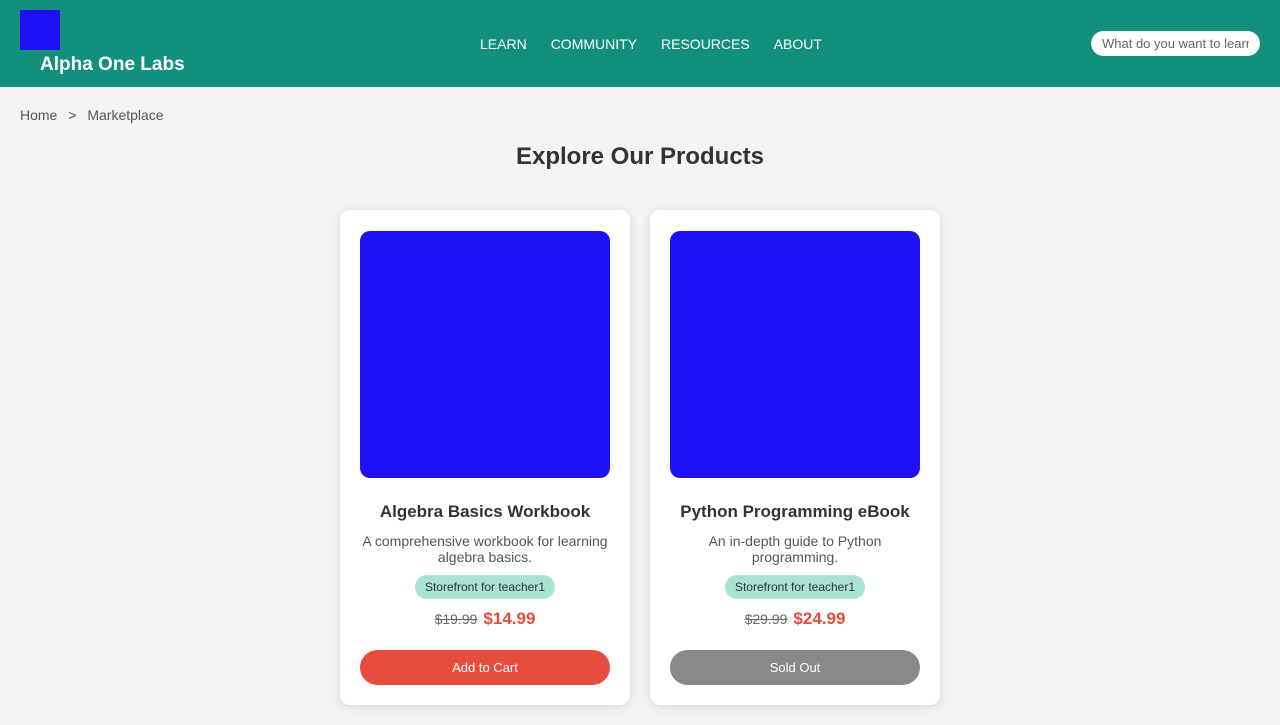 The height and width of the screenshot is (725, 1280). I want to click on product-title: Python Programming eBook, so click(795, 512).